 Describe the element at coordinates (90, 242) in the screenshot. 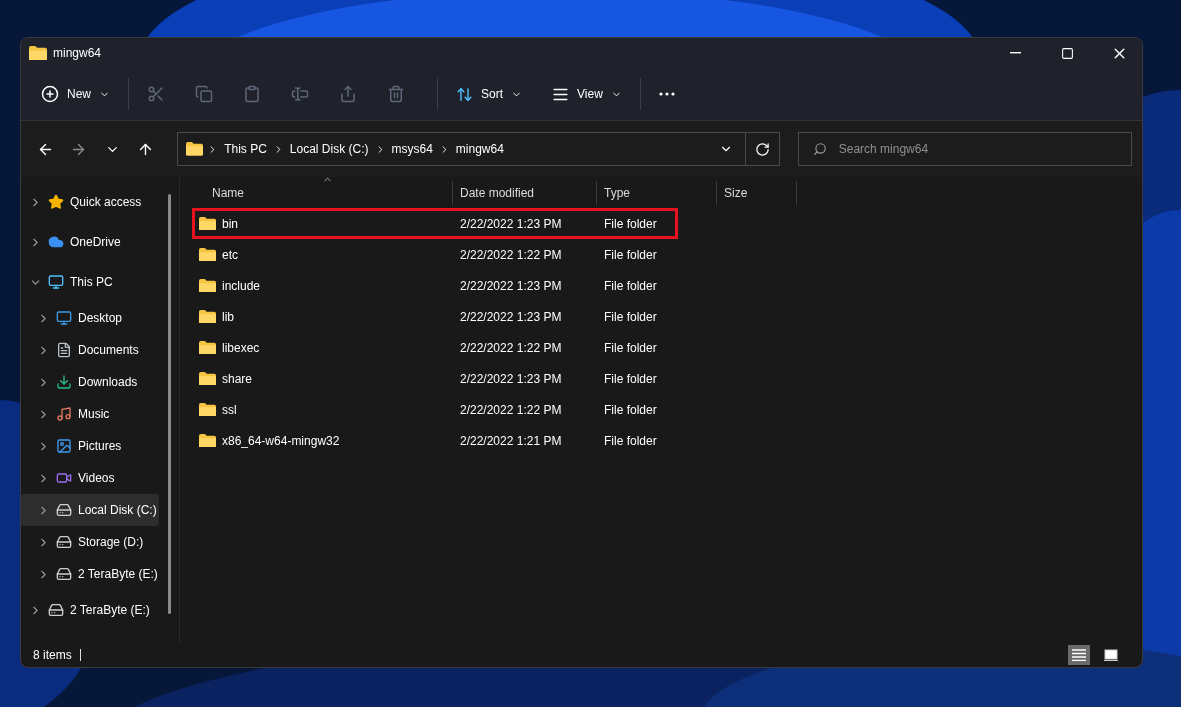

I see `nav-item: OneDrive` at that location.